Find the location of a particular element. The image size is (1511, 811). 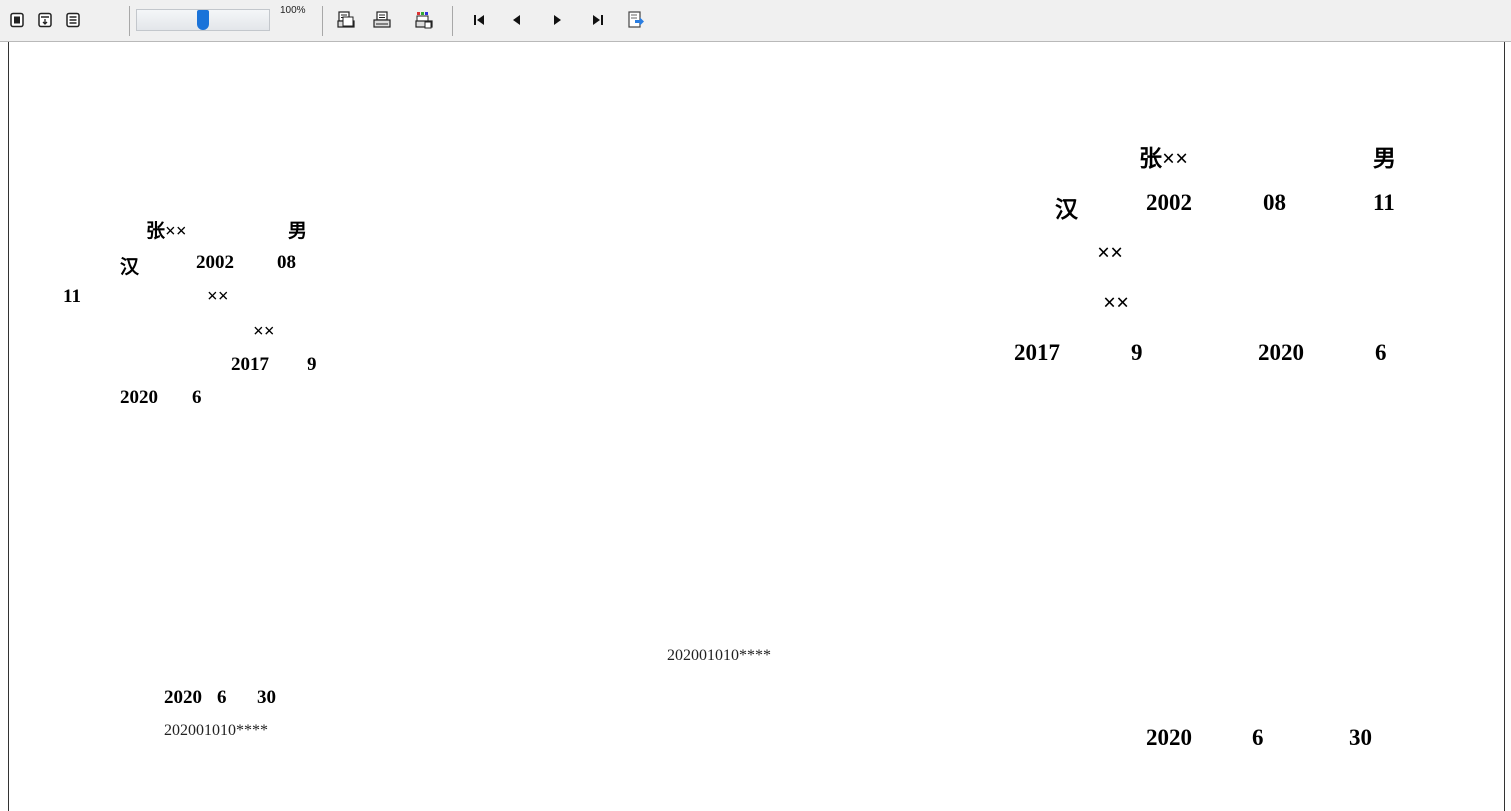

left-field-b-value: ×× is located at coordinates (264, 331).